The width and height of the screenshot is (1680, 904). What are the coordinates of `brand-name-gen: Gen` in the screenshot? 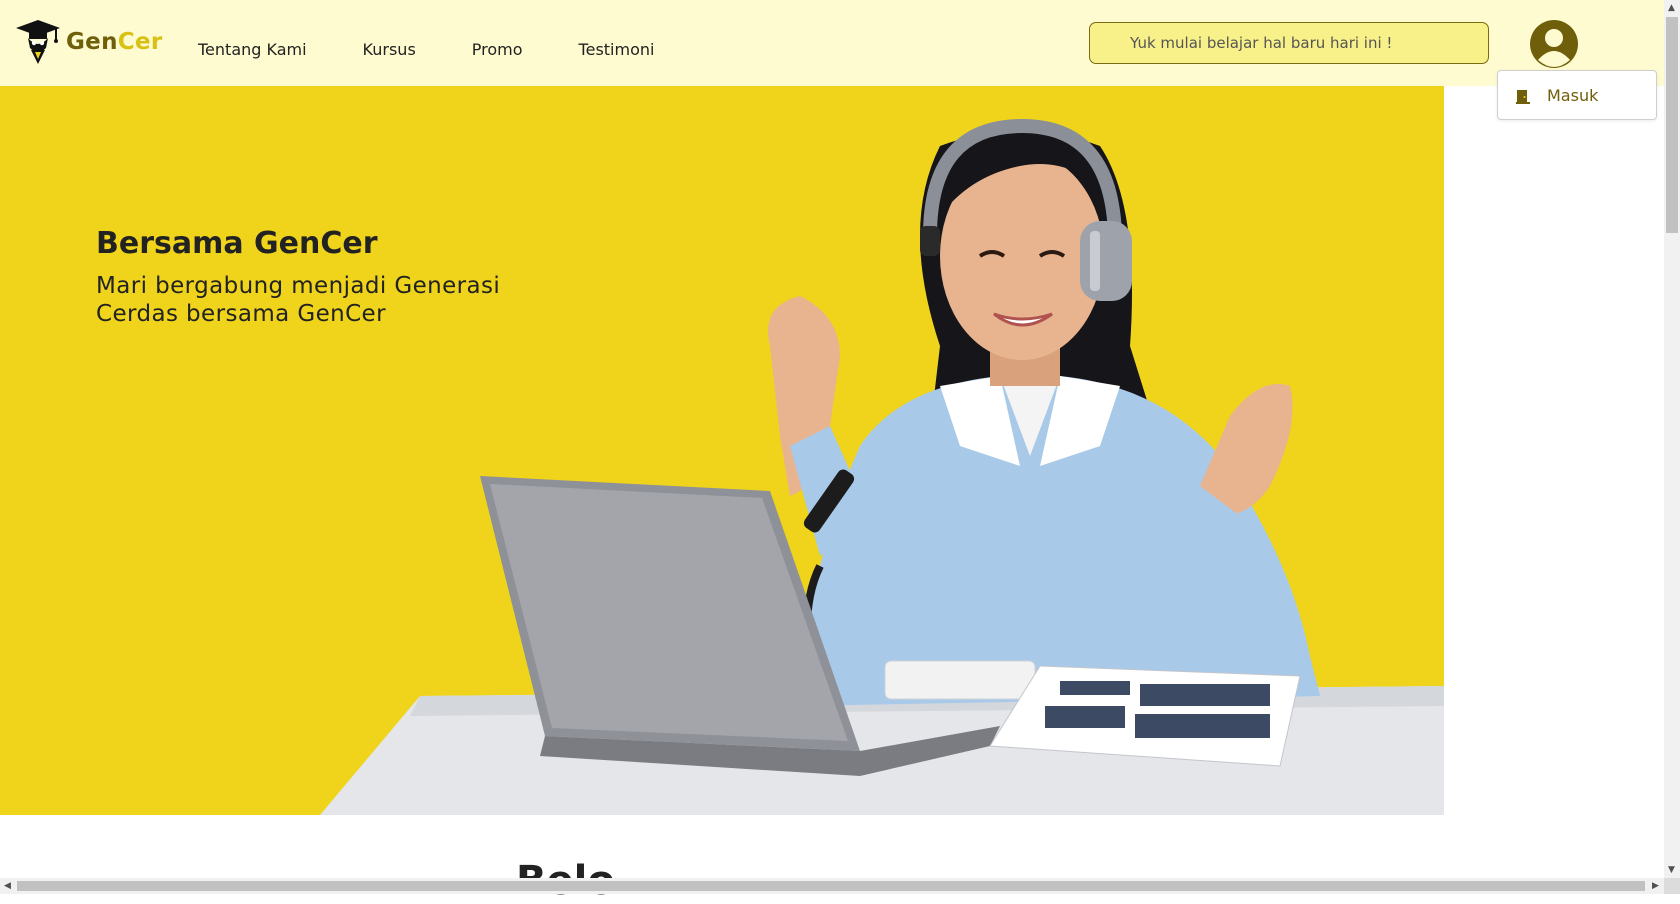 It's located at (92, 42).